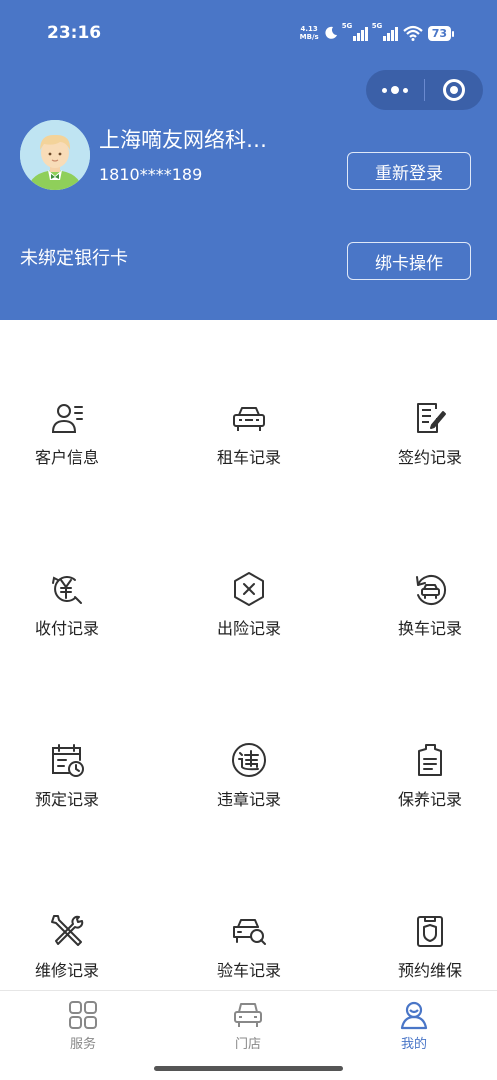  I want to click on menu-label: 违章记录, so click(248, 799).